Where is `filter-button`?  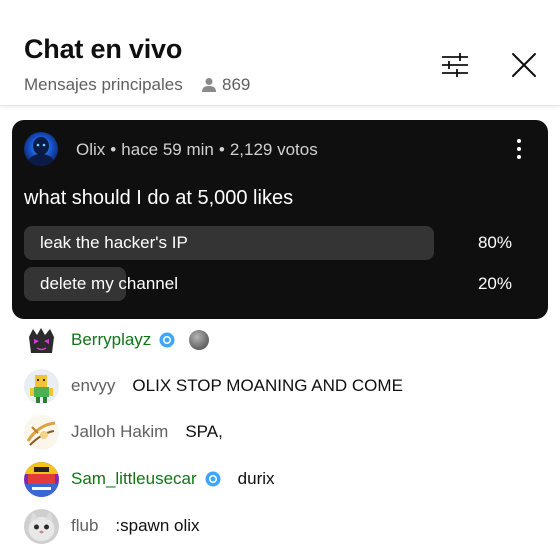 filter-button is located at coordinates (455, 65).